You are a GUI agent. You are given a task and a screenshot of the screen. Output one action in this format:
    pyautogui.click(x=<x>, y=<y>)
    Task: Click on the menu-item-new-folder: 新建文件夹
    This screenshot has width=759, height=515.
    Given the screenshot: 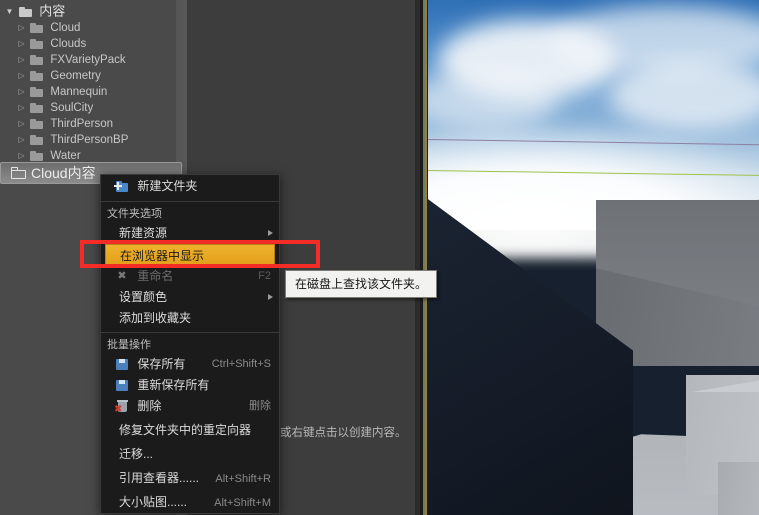 What is the action you would take?
    pyautogui.click(x=190, y=186)
    